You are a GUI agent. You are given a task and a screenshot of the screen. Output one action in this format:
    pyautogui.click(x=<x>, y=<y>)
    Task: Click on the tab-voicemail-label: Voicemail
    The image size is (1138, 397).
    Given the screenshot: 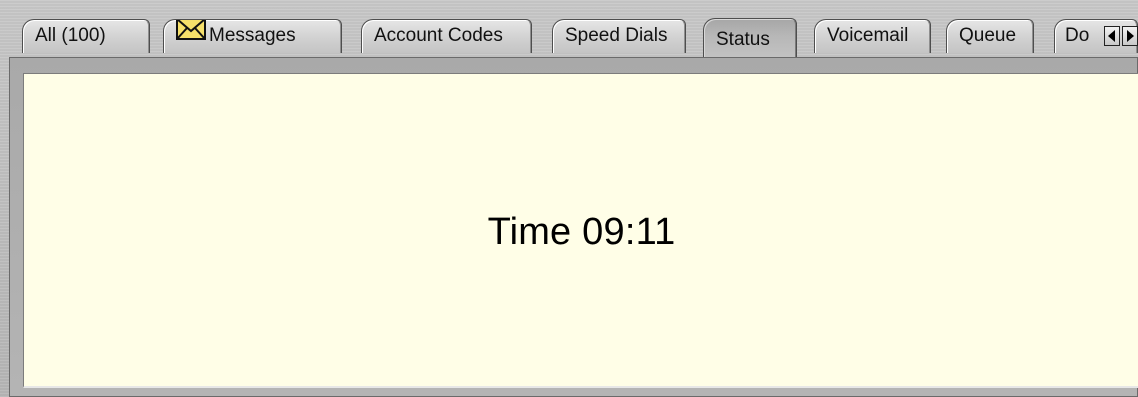 What is the action you would take?
    pyautogui.click(x=868, y=35)
    